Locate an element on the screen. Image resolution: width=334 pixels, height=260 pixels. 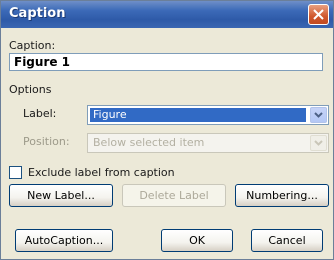
window-title: Caption is located at coordinates (37, 13).